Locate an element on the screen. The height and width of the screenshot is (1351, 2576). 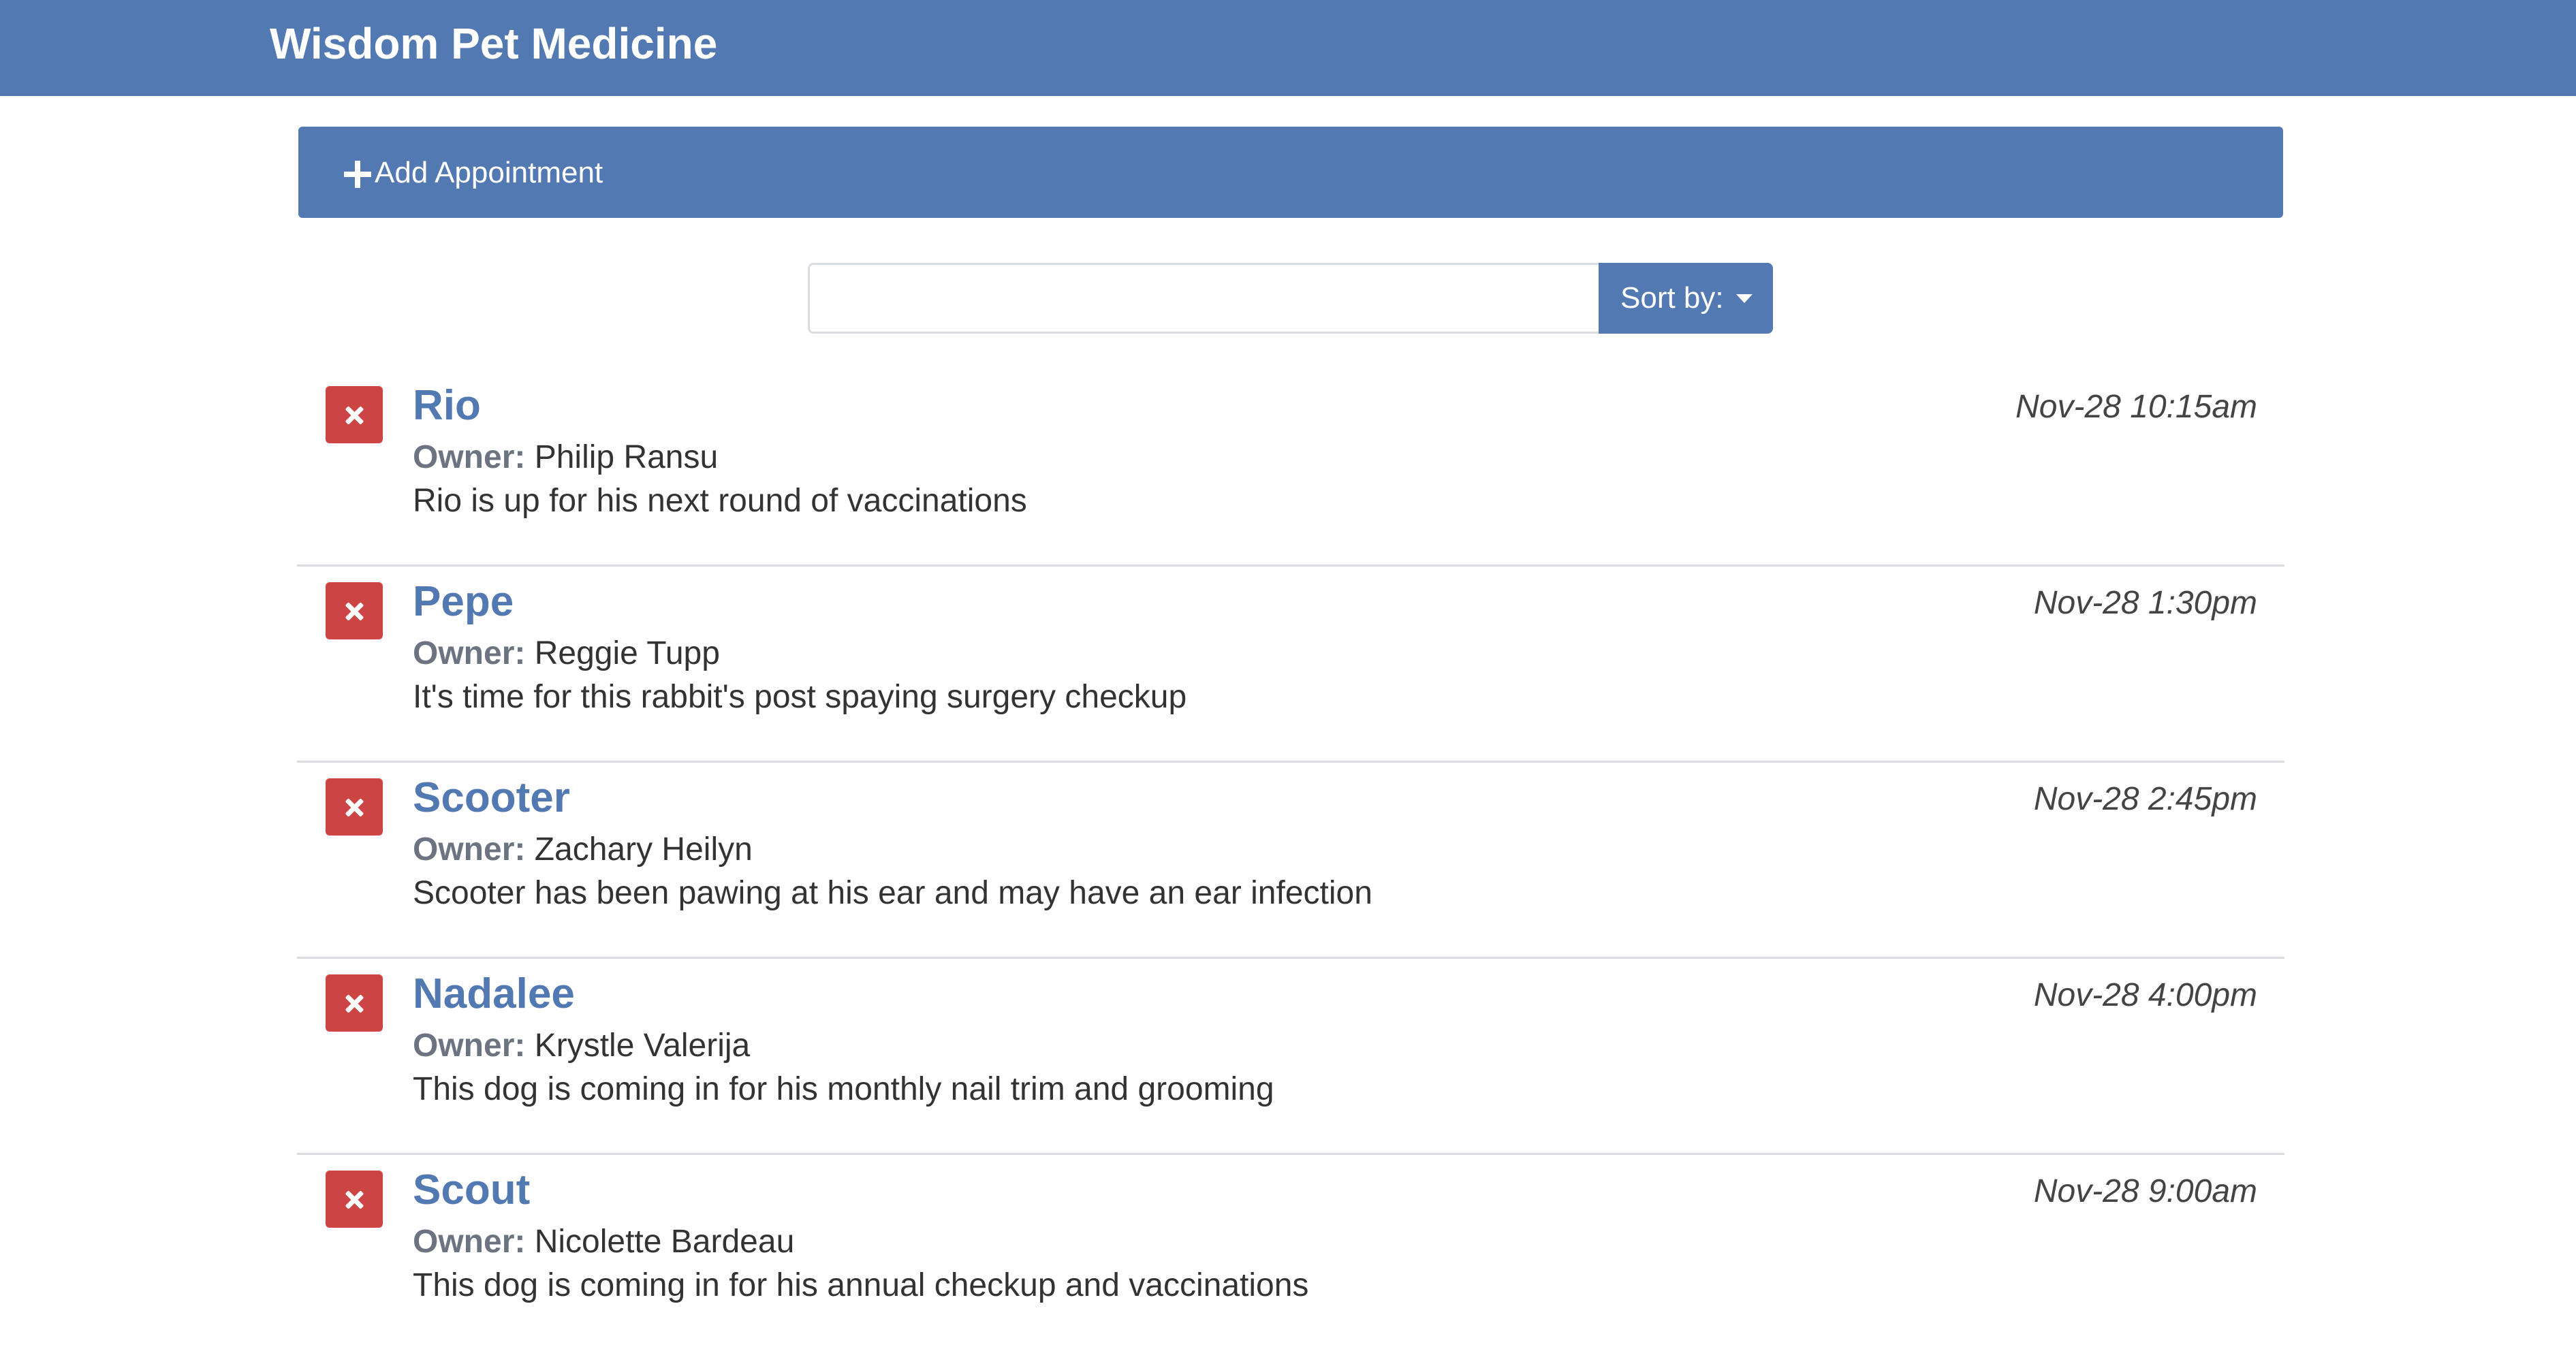
owner-line: Owner: Nicolette Bardeau is located at coordinates (603, 1242).